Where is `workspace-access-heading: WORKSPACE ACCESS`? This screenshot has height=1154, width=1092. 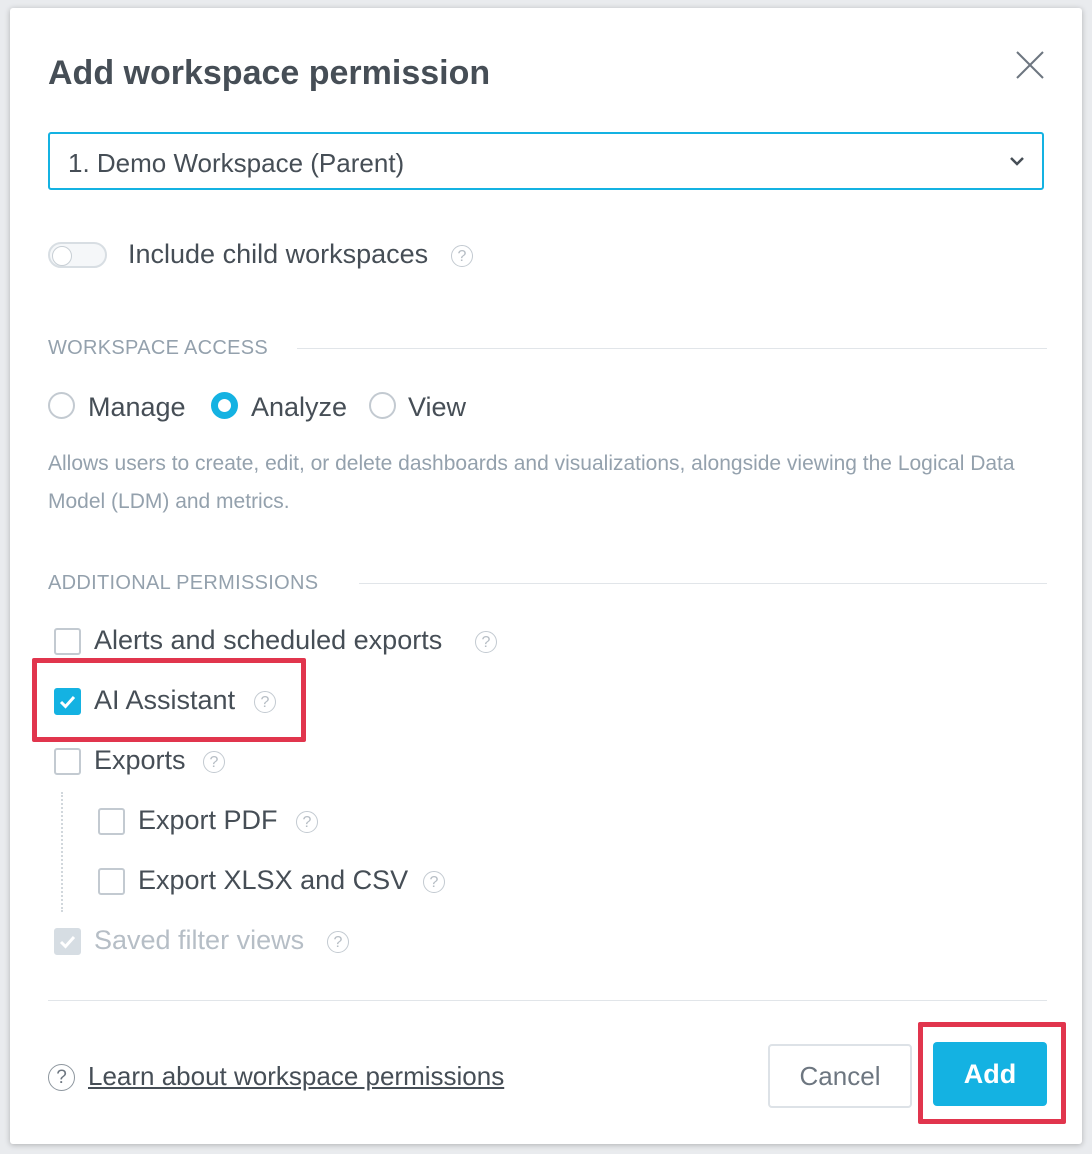
workspace-access-heading: WORKSPACE ACCESS is located at coordinates (158, 348).